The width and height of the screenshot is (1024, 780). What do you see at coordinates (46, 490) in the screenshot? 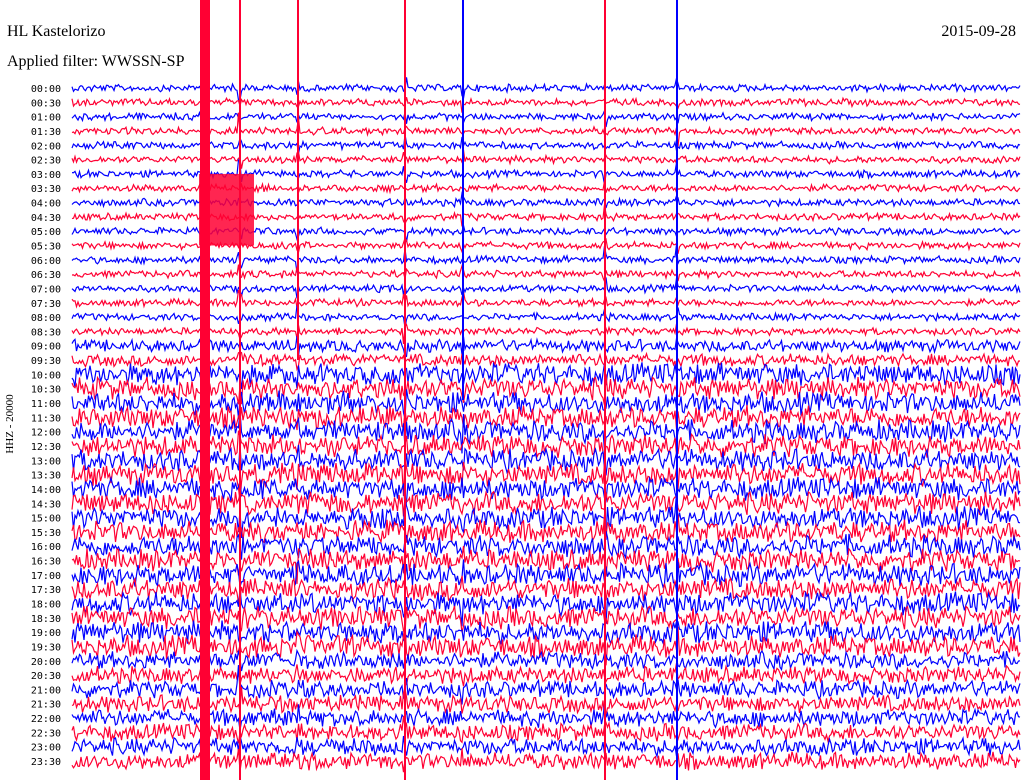
I see `time-label: 14:00` at bounding box center [46, 490].